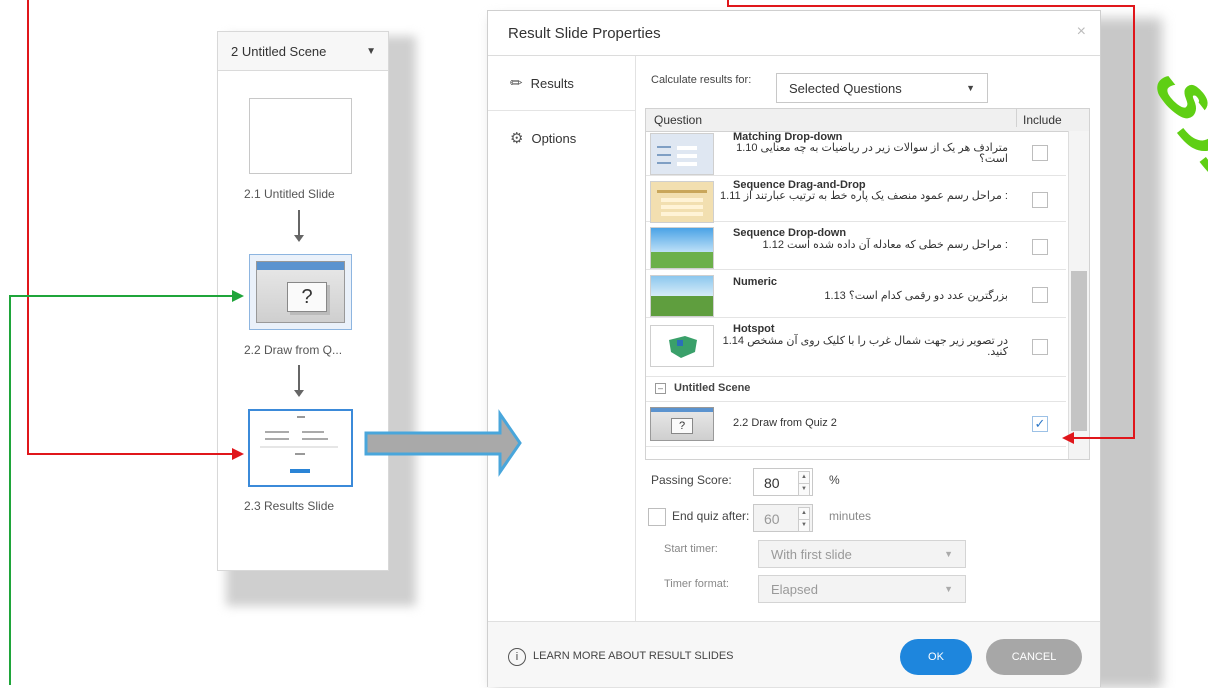  Describe the element at coordinates (122, 490) in the screenshot. I see `green-arrow-line` at that location.